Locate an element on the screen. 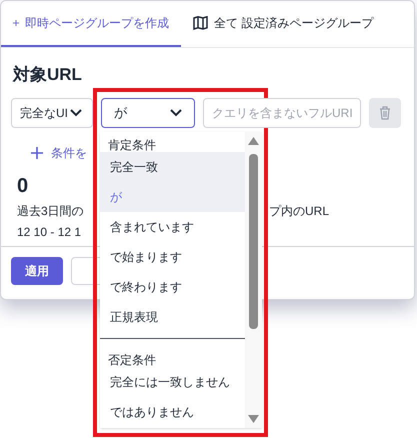 This screenshot has height=438, width=417. dropdown-option: で終わります is located at coordinates (172, 287).